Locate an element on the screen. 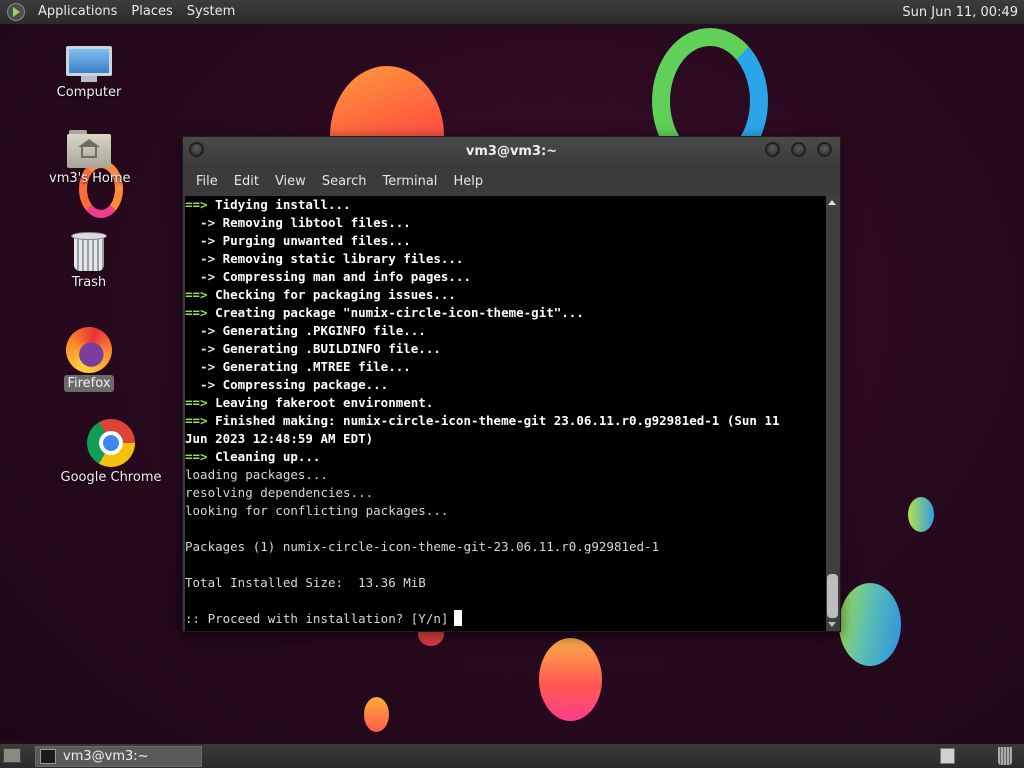 This screenshot has height=768, width=1024. trash-applet-icon is located at coordinates (1005, 756).